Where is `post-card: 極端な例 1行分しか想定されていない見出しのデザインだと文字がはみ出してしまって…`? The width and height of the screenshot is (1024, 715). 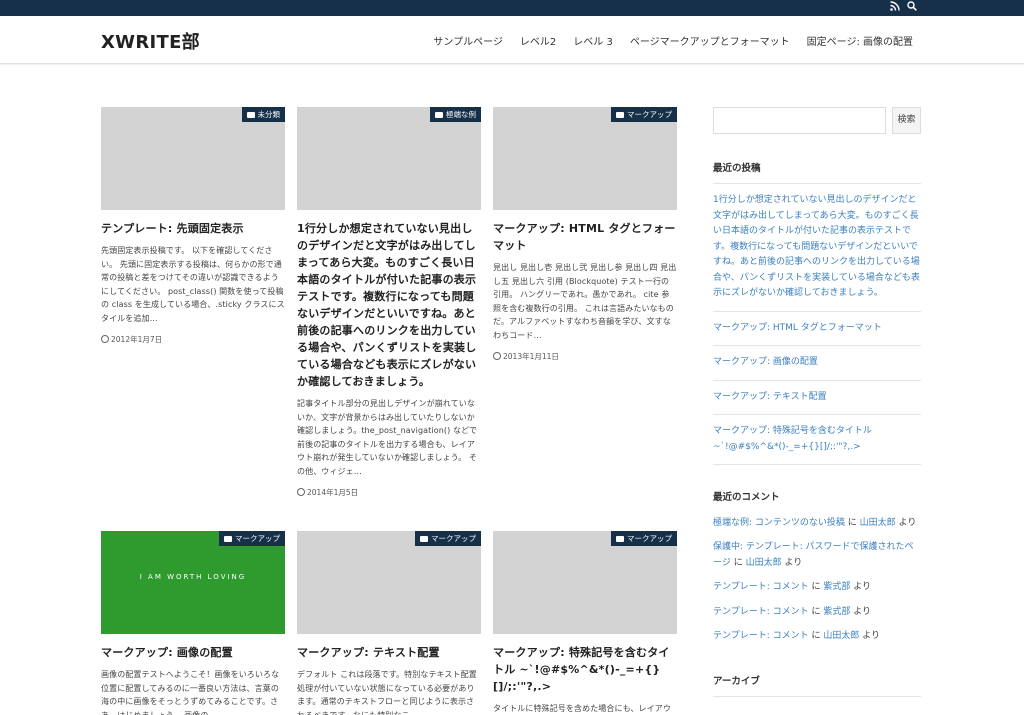 post-card: 極端な例 1行分しか想定されていない見出しのデザインだと文字がはみ出してしまって… is located at coordinates (389, 302).